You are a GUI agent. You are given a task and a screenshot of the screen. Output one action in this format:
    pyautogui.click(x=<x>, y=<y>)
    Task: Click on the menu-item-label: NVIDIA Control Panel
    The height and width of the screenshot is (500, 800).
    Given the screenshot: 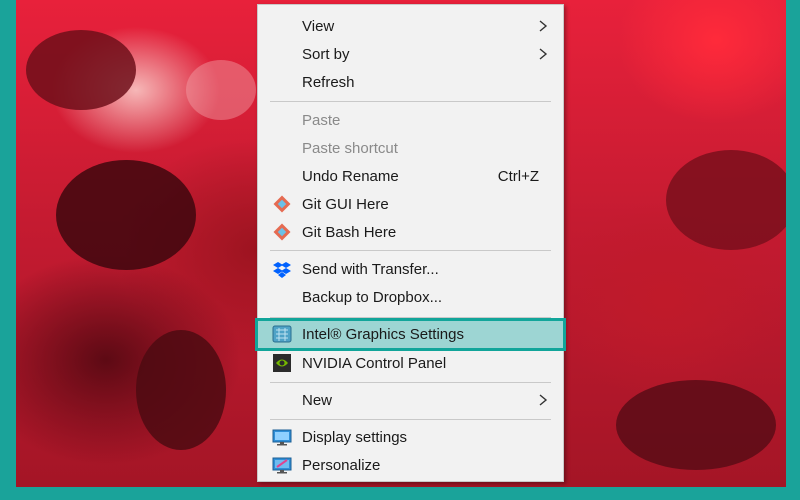 What is the action you would take?
    pyautogui.click(x=374, y=363)
    